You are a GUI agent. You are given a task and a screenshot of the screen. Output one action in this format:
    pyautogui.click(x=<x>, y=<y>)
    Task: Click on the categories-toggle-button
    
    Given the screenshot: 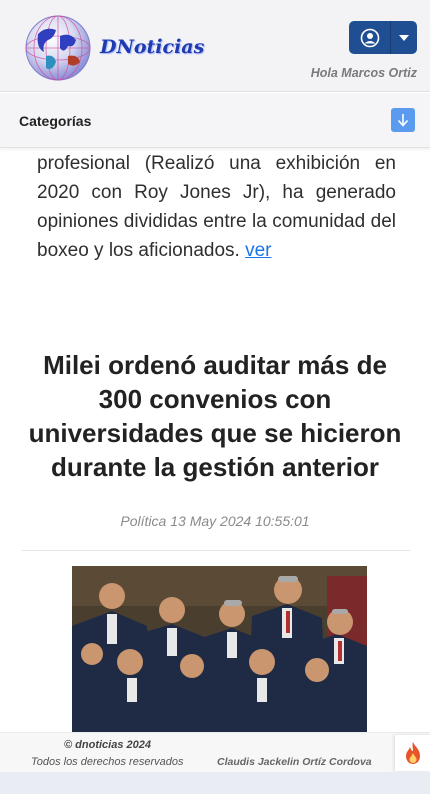 What is the action you would take?
    pyautogui.click(x=403, y=120)
    